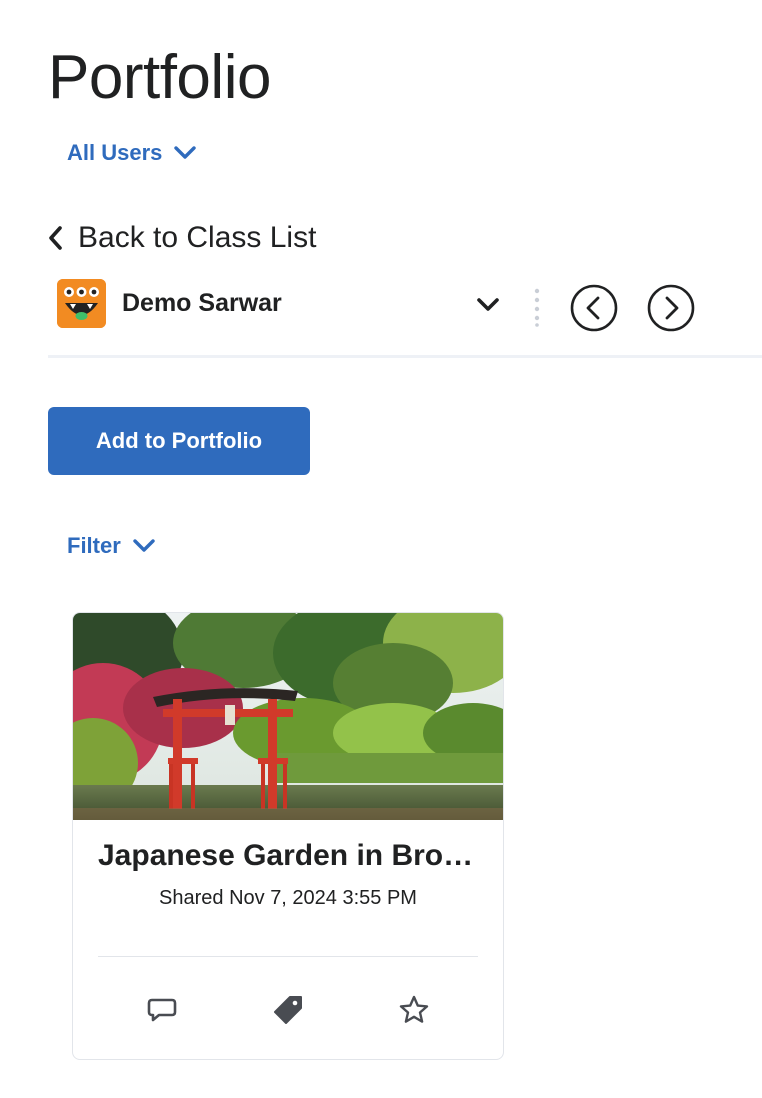  I want to click on comment-icon, so click(162, 1010).